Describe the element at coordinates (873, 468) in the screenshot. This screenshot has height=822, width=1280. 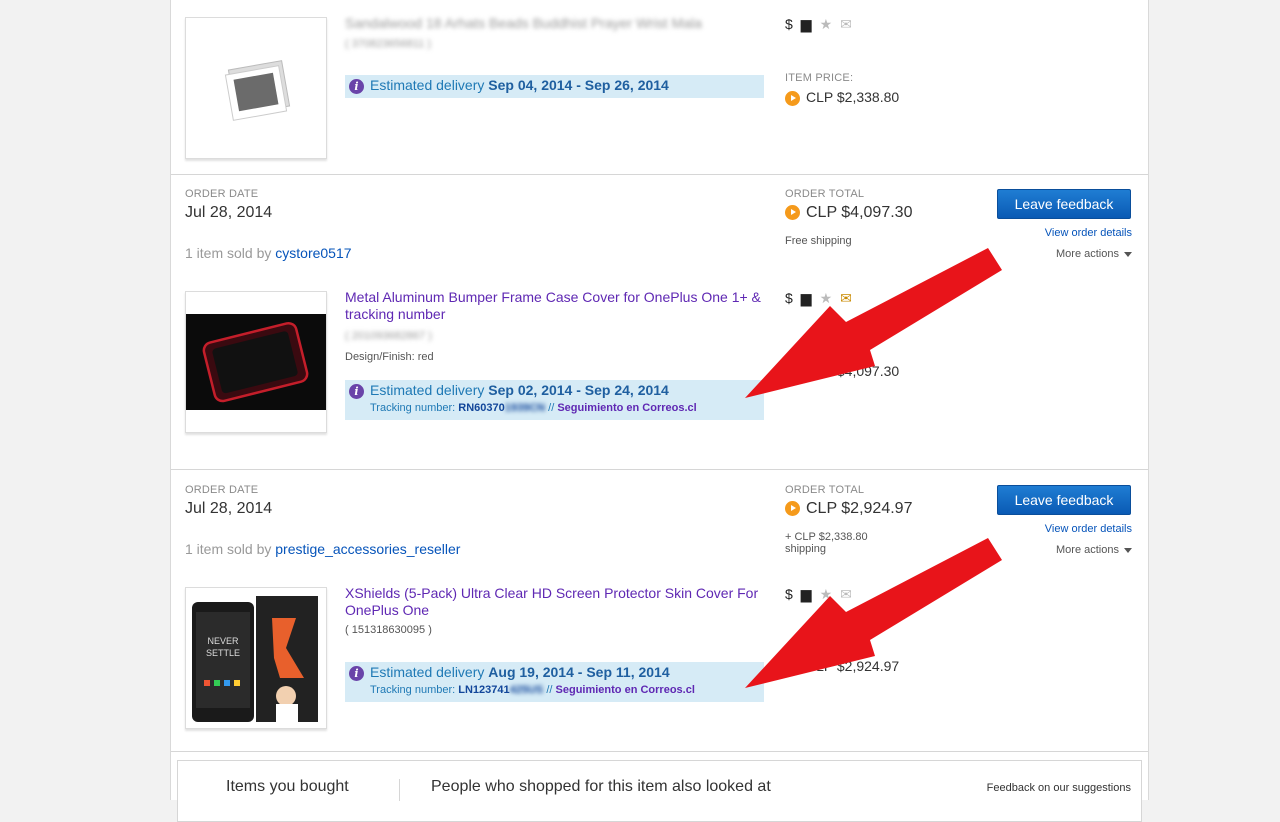
I see `annotation-arrows` at that location.